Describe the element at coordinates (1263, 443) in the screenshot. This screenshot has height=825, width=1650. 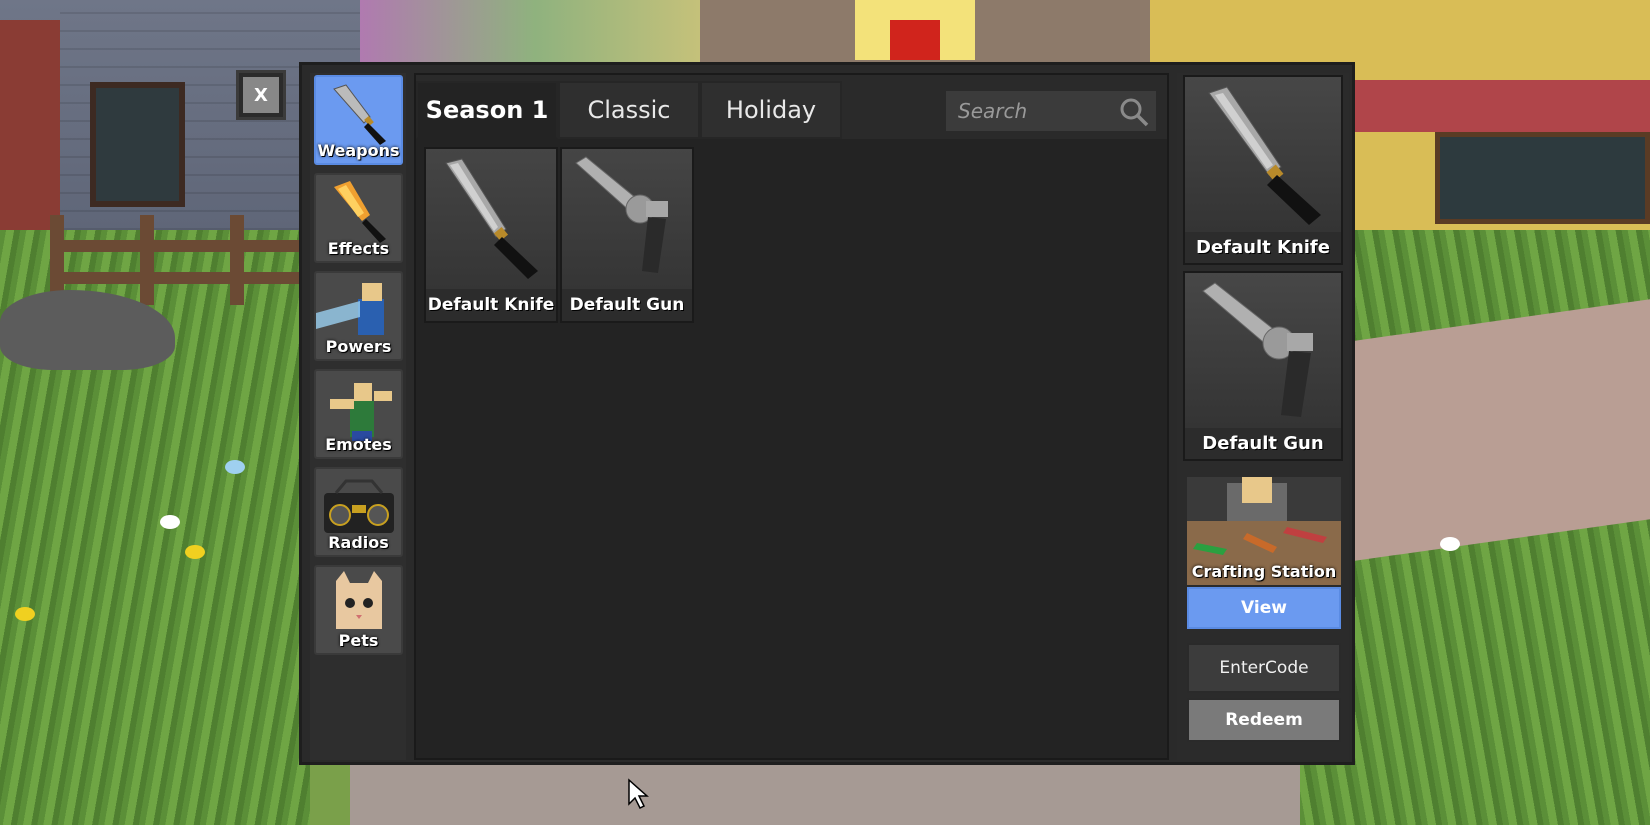
I see `equipped-label: Default Gun` at that location.